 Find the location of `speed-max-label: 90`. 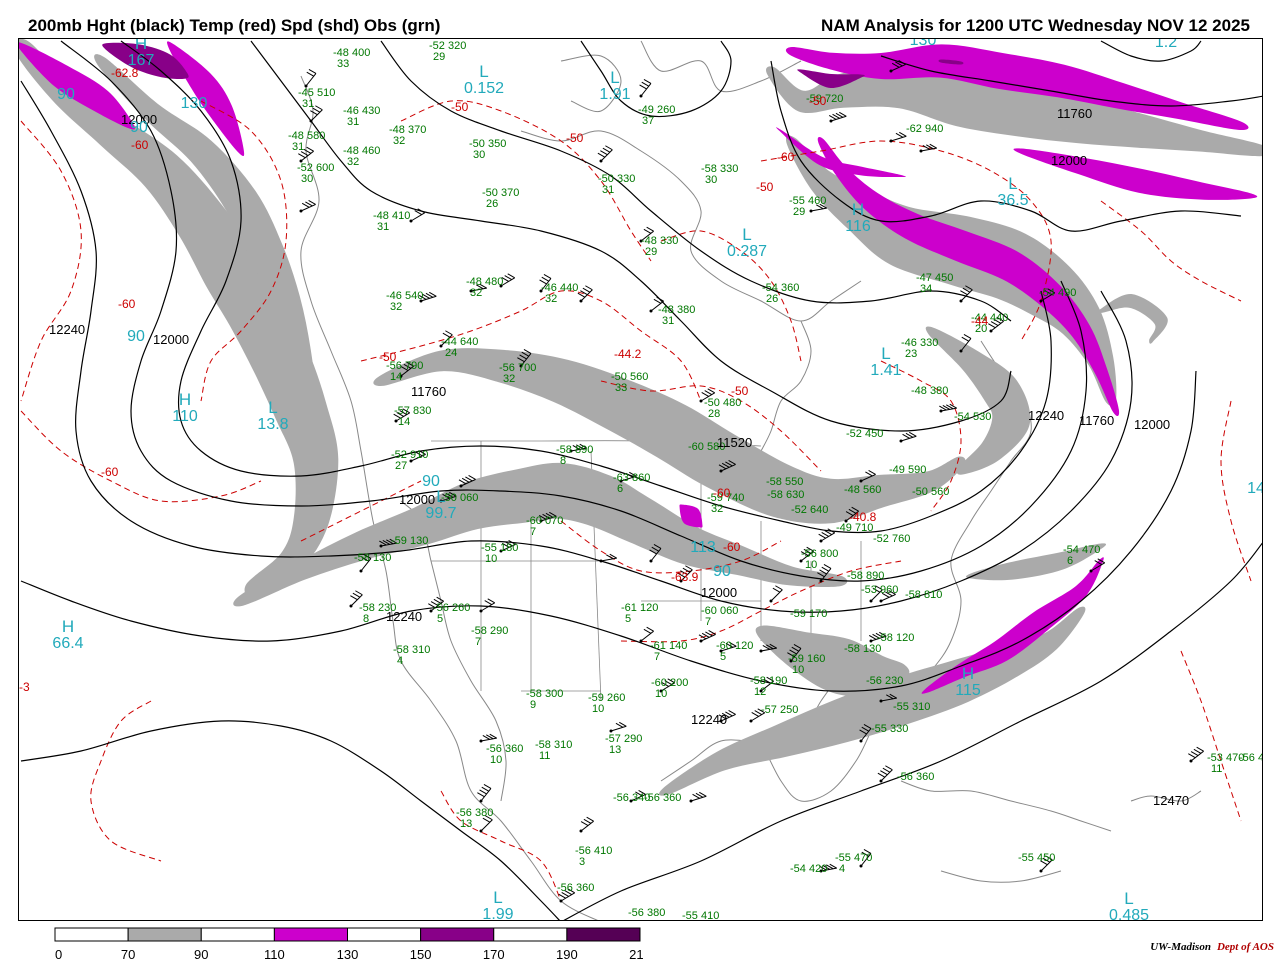

speed-max-label: 90 is located at coordinates (66, 94).